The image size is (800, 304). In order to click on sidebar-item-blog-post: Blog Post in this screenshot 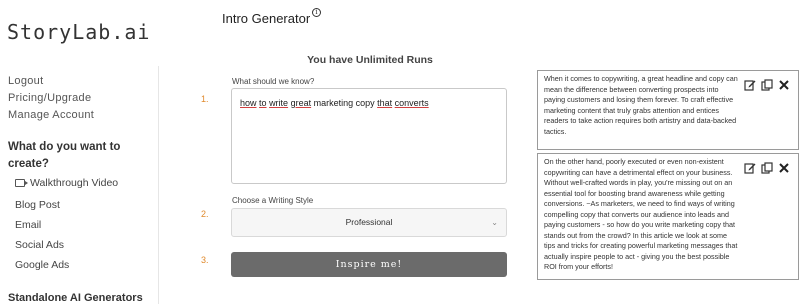, I will do `click(37, 205)`.